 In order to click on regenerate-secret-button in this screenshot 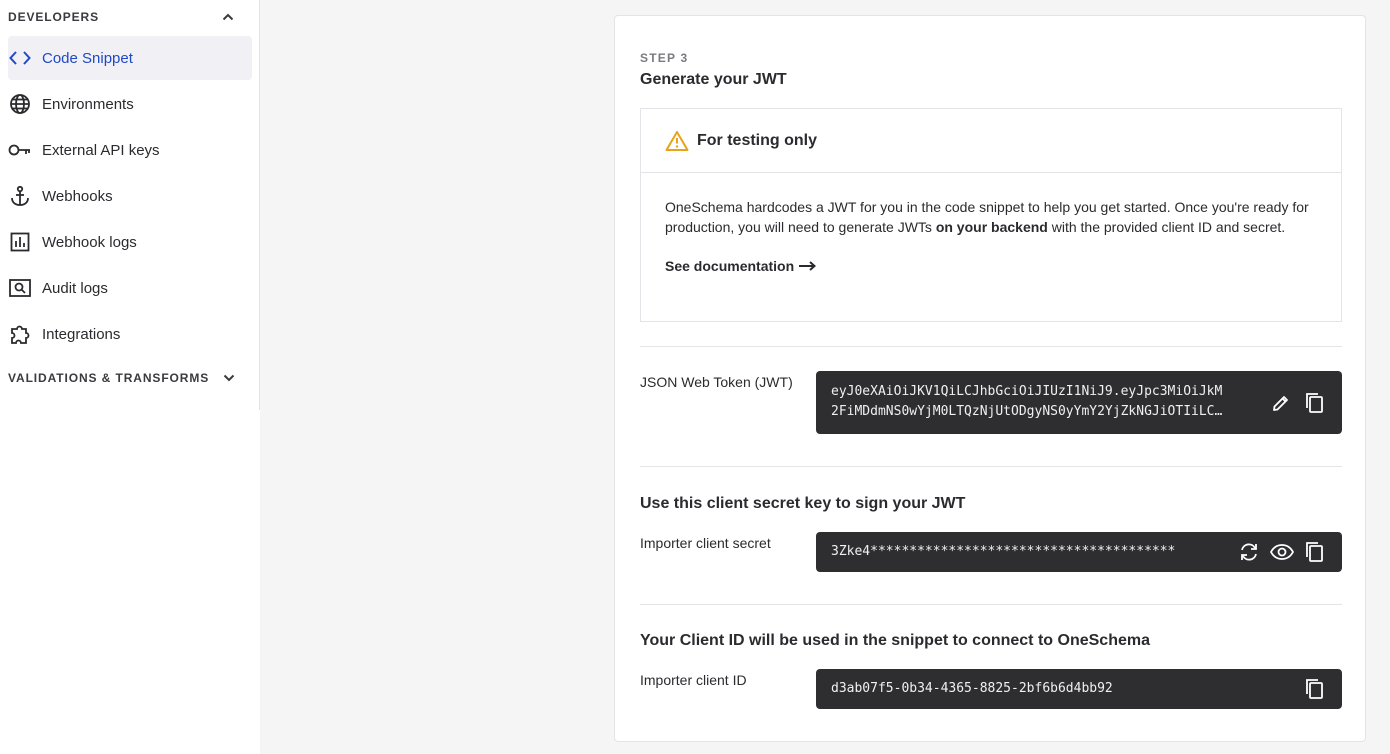, I will do `click(1249, 552)`.